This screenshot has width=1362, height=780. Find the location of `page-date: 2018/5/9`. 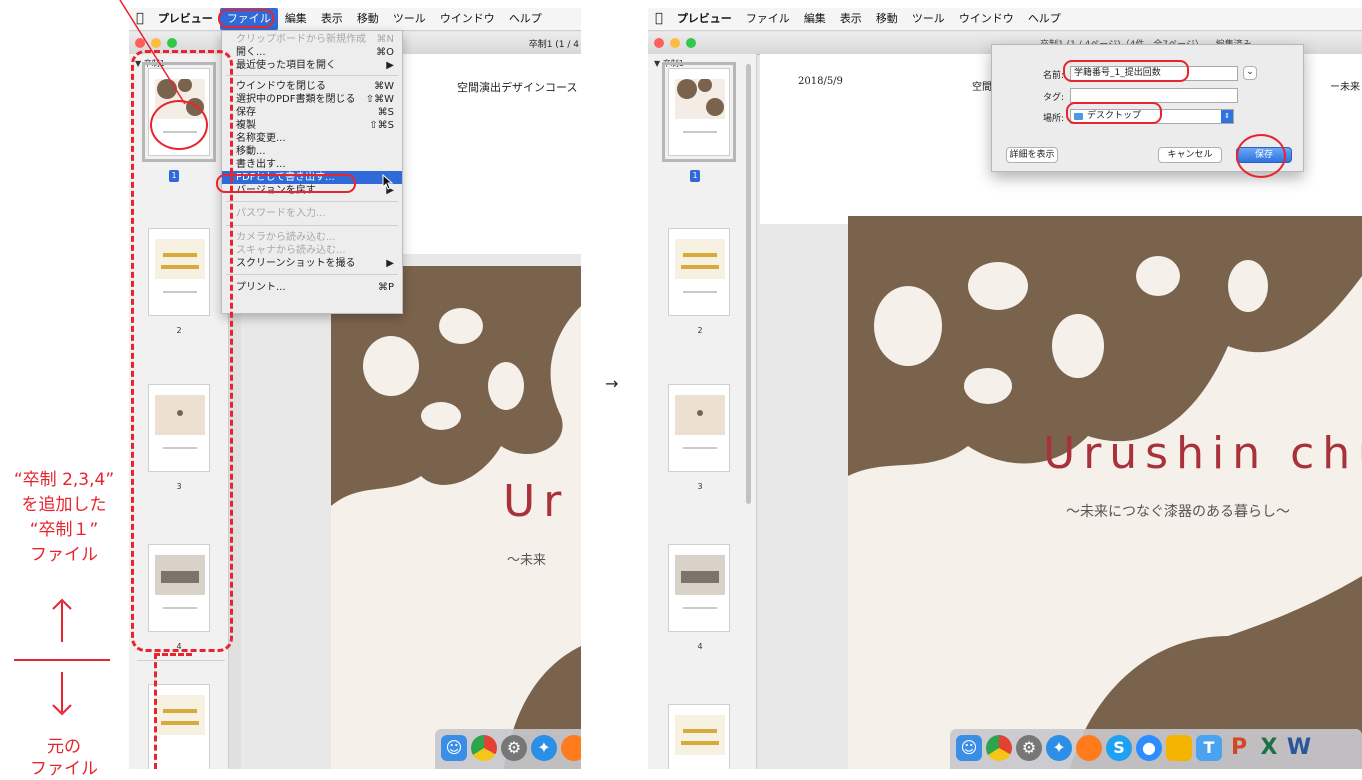

page-date: 2018/5/9 is located at coordinates (820, 81).